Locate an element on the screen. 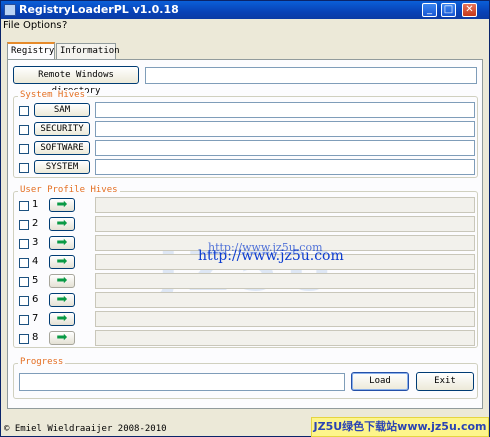 The image size is (490, 437). system-path-field is located at coordinates (285, 167).